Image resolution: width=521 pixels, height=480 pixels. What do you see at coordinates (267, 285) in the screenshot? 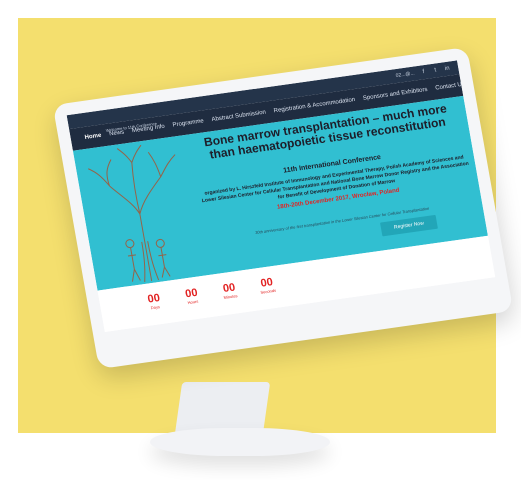
I see `countdown-seconds: 00 Seconds` at bounding box center [267, 285].